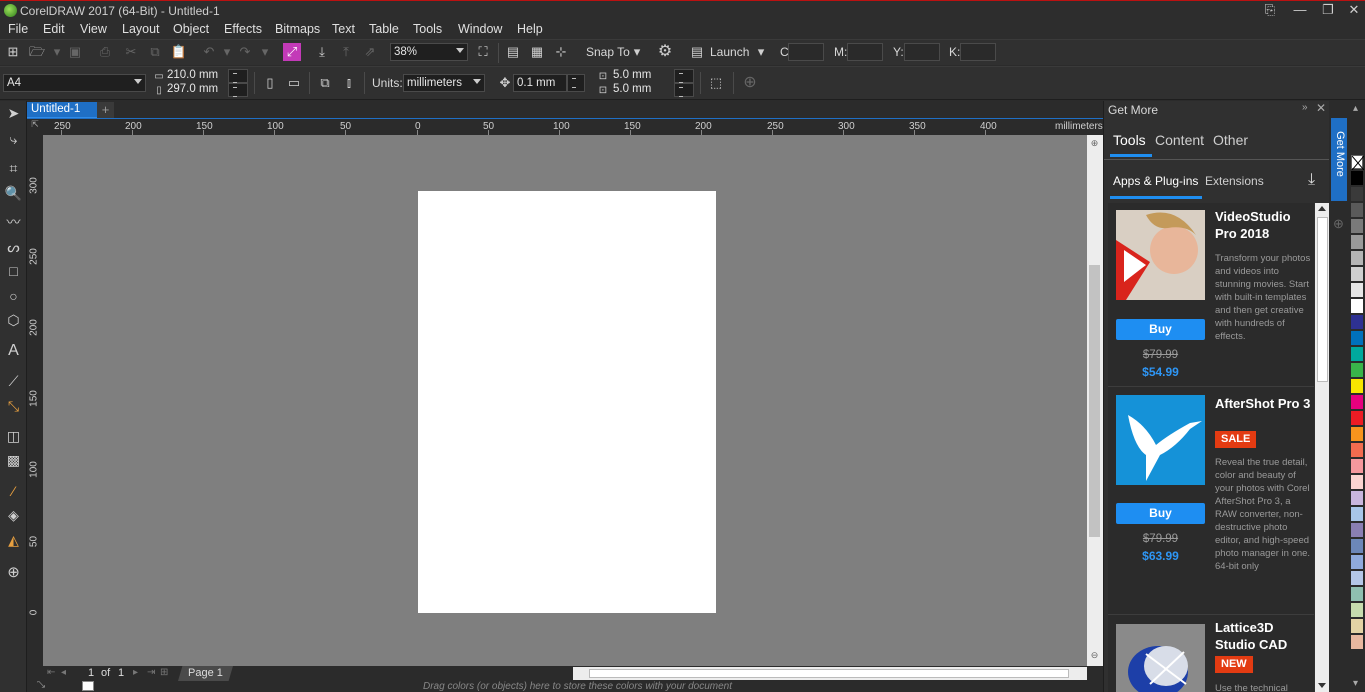 This screenshot has height=692, width=1365. I want to click on nudge-distance-field: 0.1 mm, so click(540, 83).